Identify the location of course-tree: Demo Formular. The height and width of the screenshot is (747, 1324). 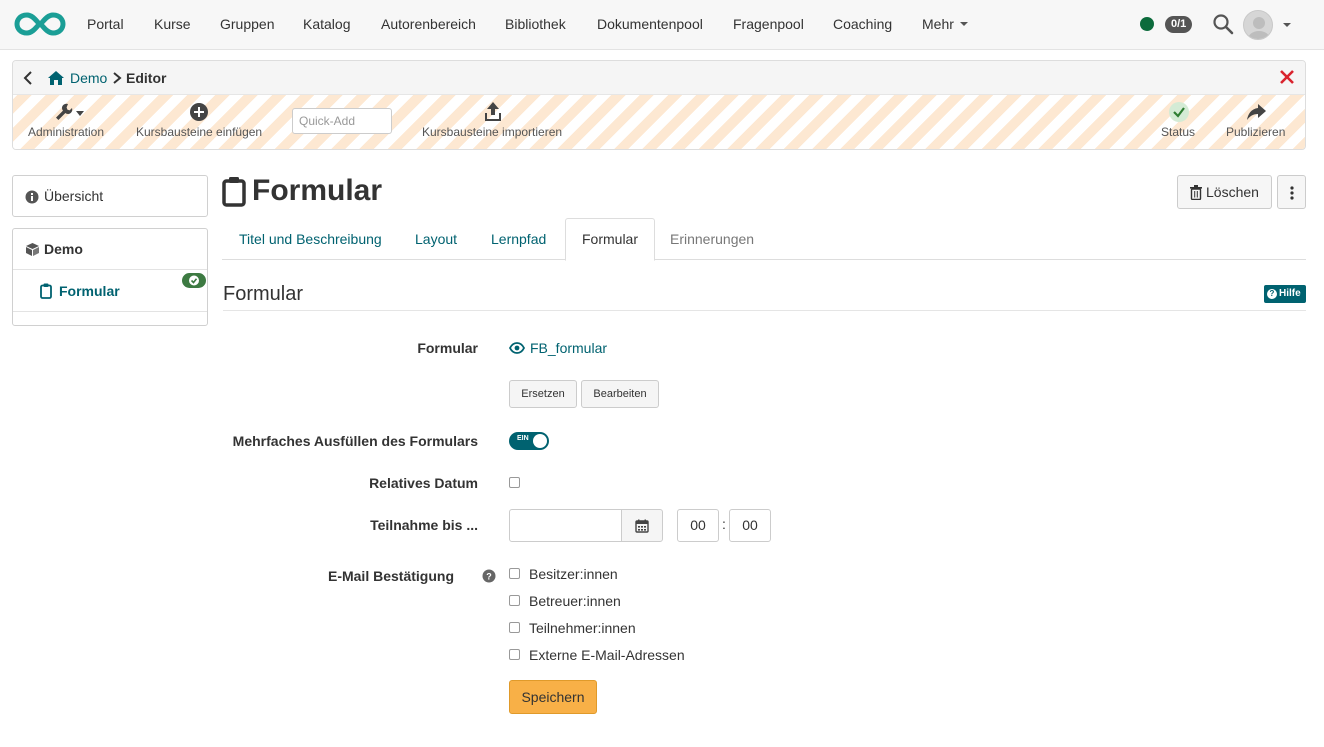
(110, 277).